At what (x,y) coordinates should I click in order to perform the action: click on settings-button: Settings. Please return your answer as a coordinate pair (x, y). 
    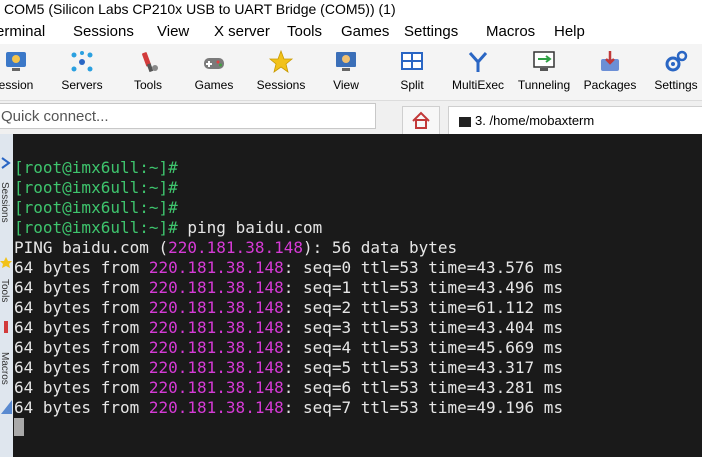
    Looking at the image, I should click on (674, 73).